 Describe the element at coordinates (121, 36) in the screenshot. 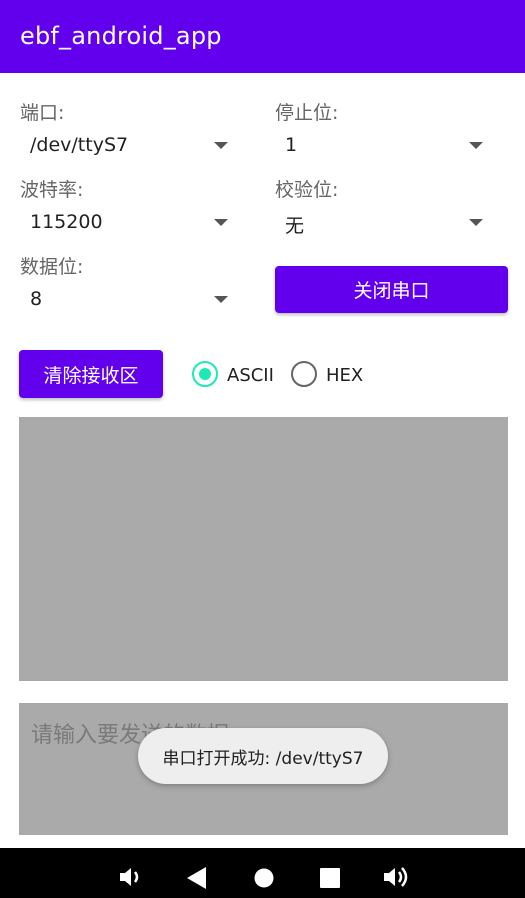

I see `app-title: ebf_android_app` at that location.